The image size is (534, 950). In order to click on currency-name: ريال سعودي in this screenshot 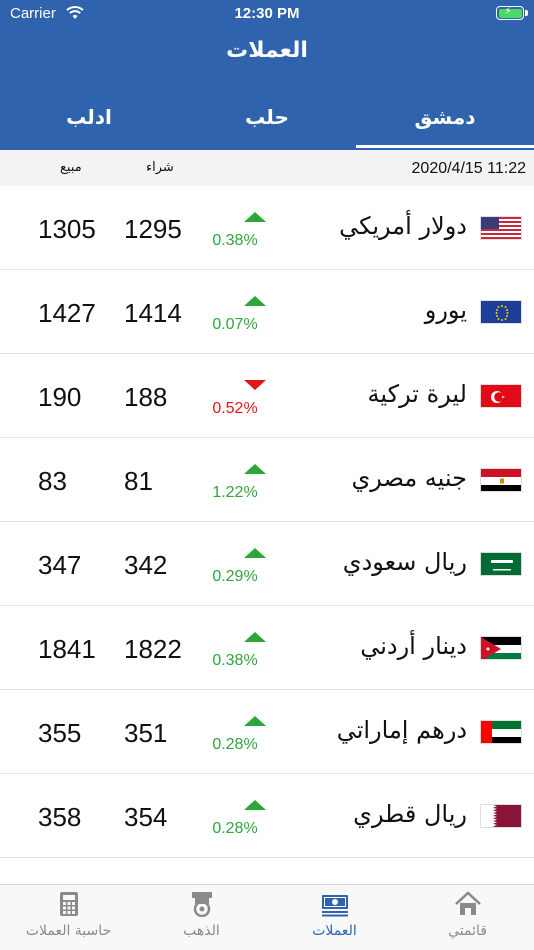, I will do `click(404, 562)`.